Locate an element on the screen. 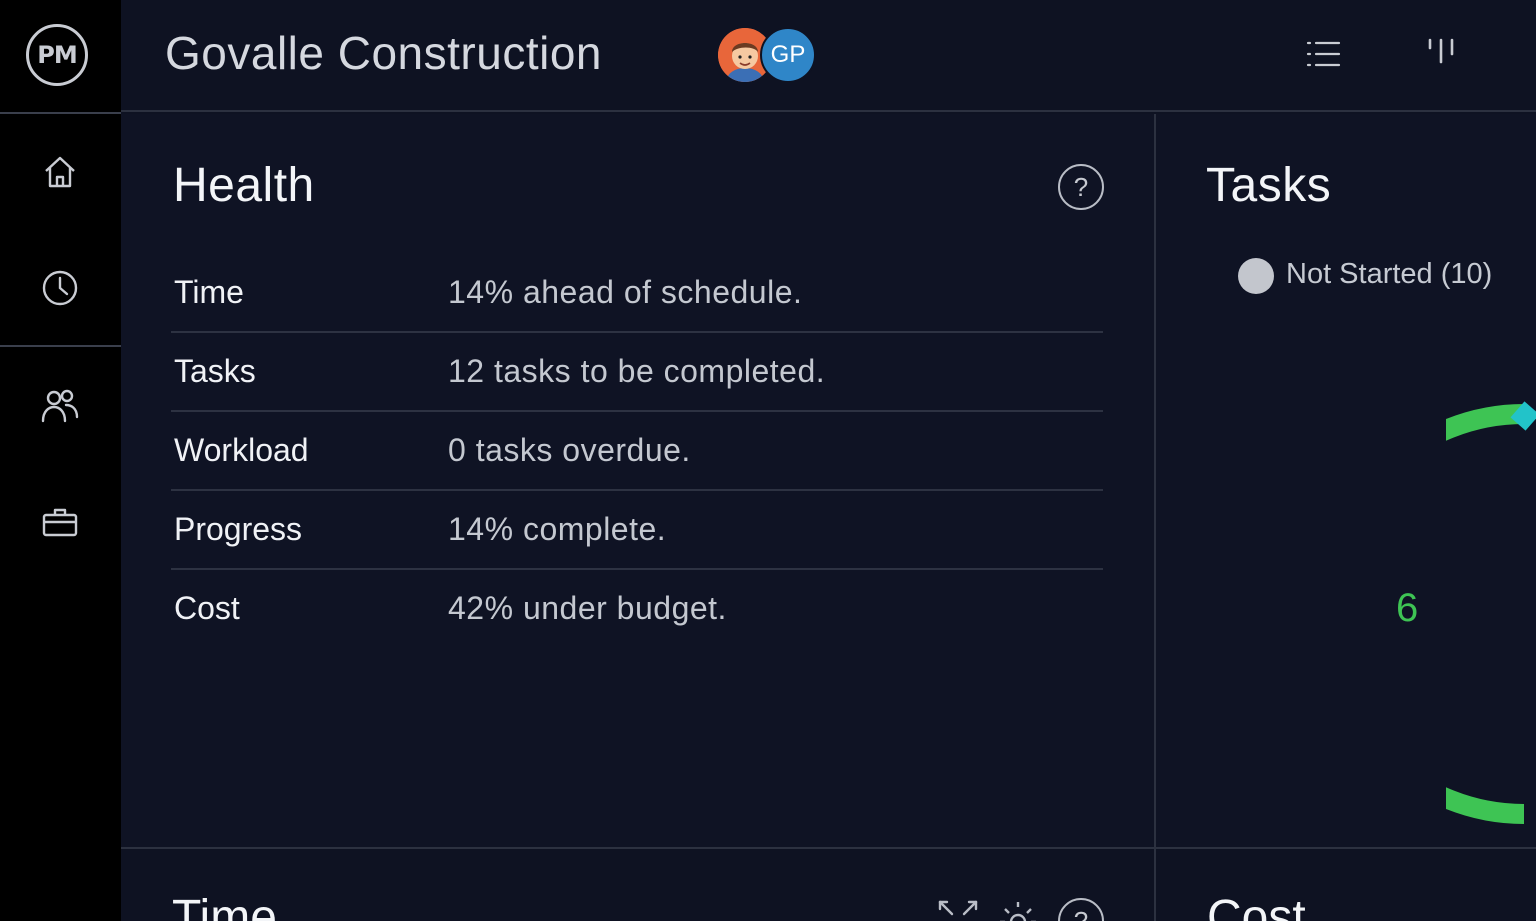 The image size is (1536, 921). project-title: Govalle Construction is located at coordinates (383, 53).